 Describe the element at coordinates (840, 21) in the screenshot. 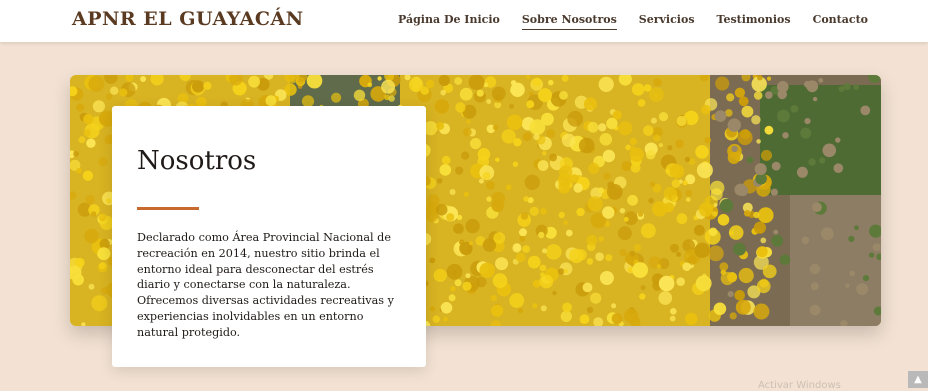

I see `nav-link-contacto: Contacto` at that location.